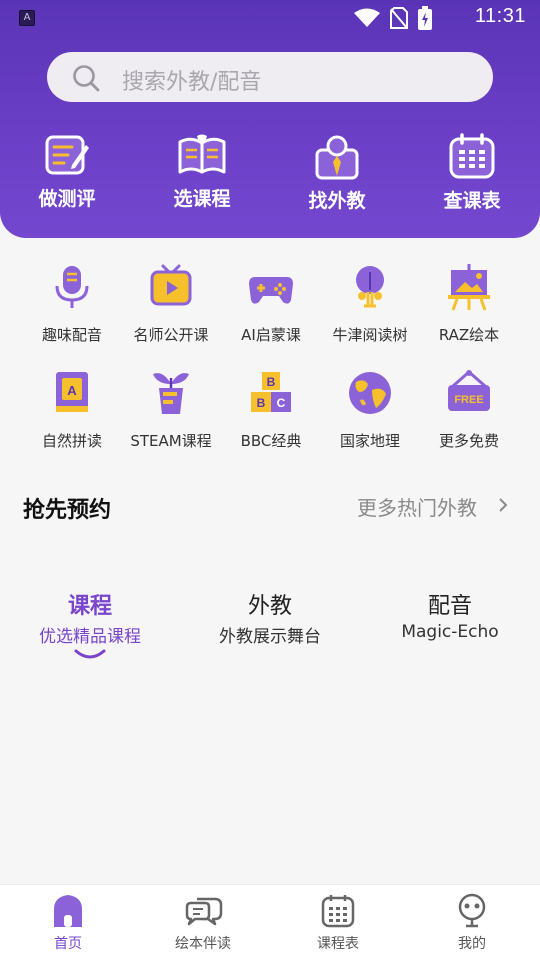 This screenshot has width=540, height=960. What do you see at coordinates (68, 944) in the screenshot?
I see `nav-label: 首页` at bounding box center [68, 944].